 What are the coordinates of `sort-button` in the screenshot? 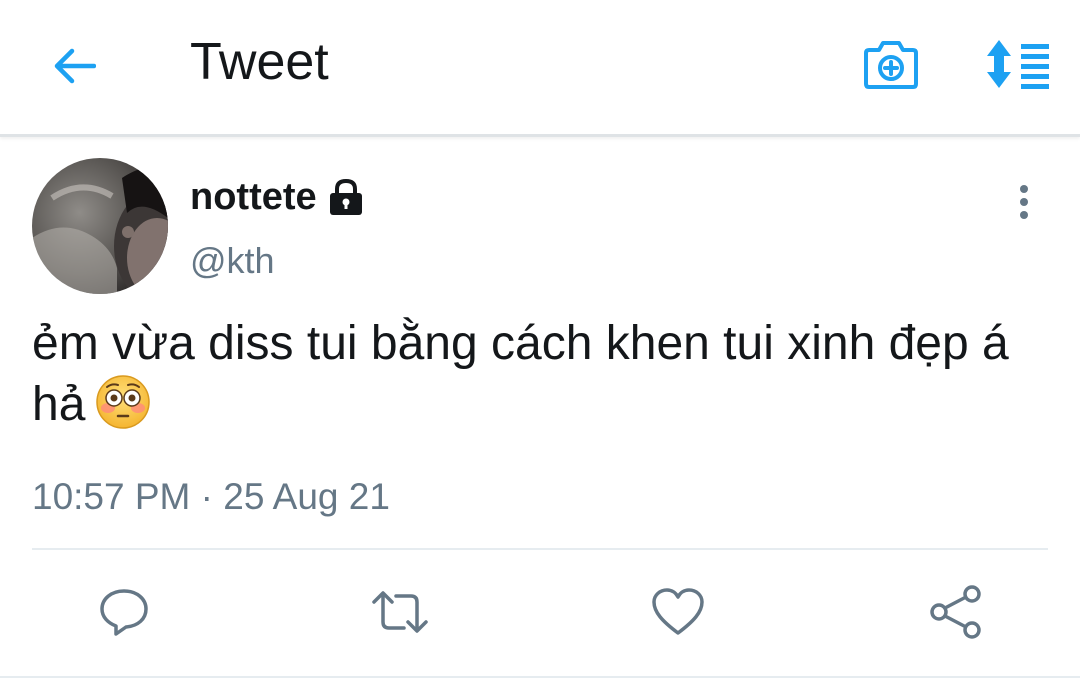 It's located at (1018, 64).